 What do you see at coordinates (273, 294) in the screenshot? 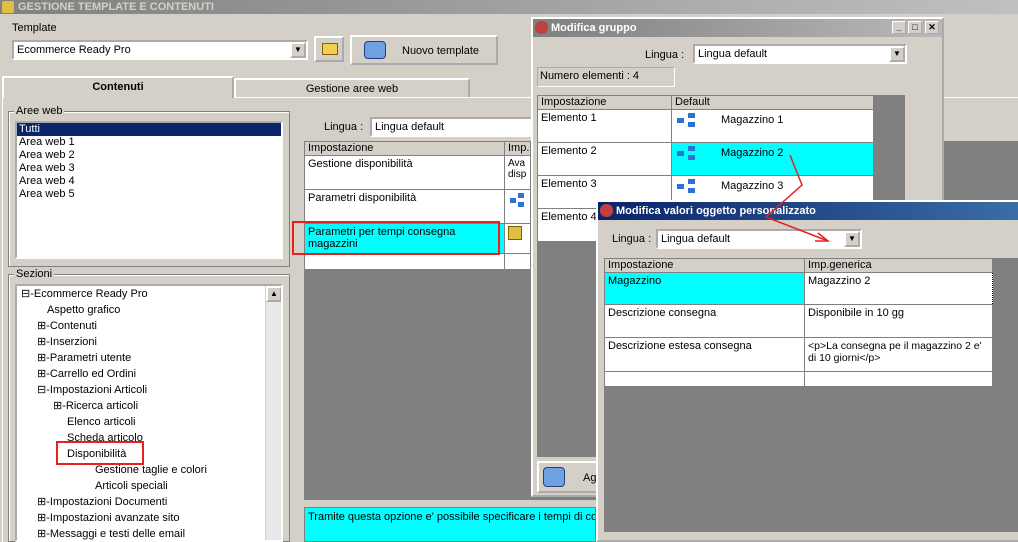
I see `scroll-up-button: ▲` at bounding box center [273, 294].